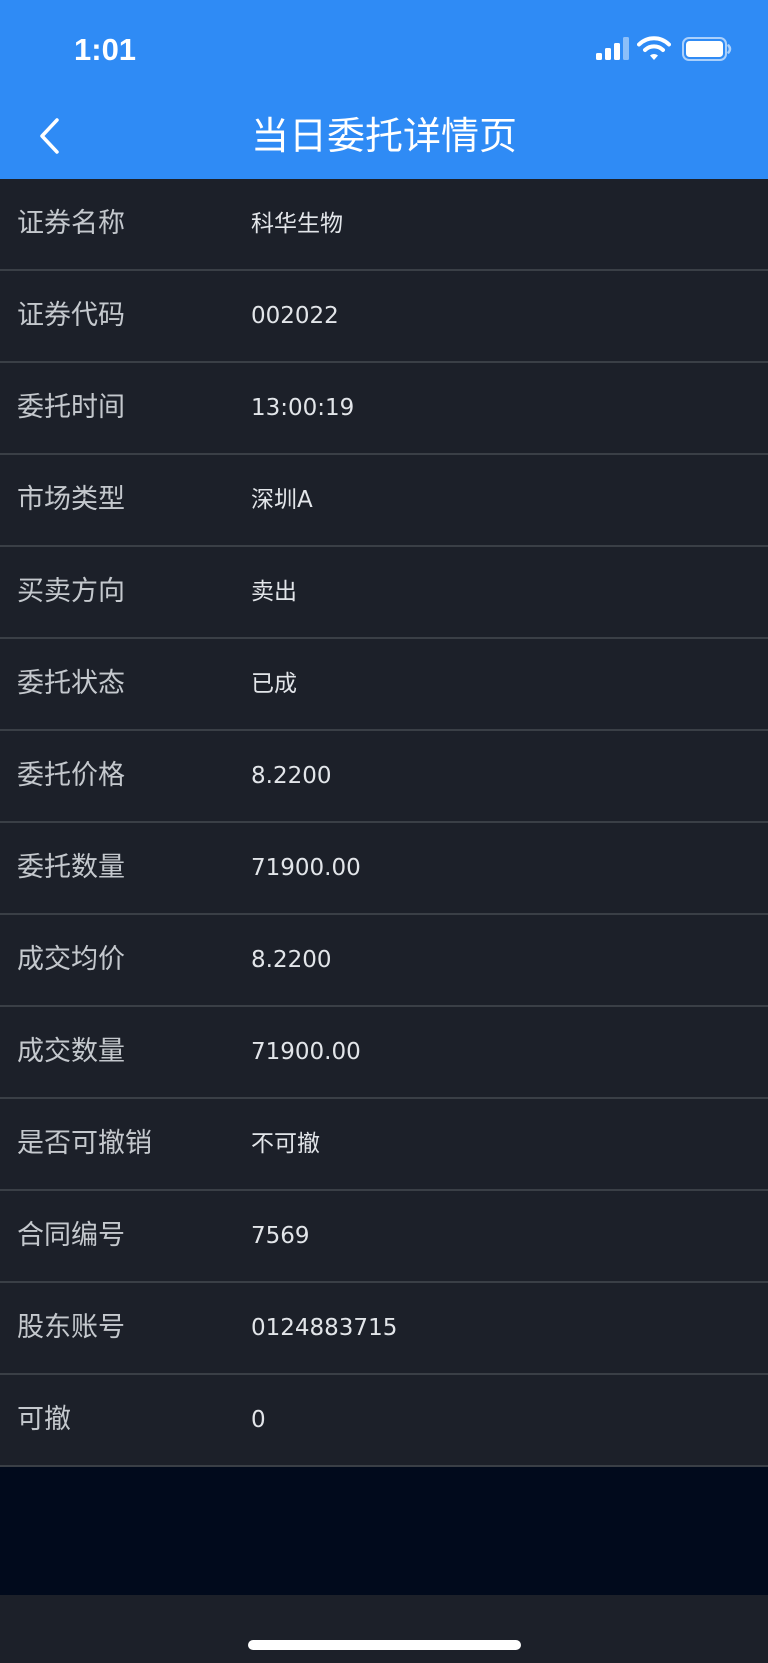 The width and height of the screenshot is (768, 1663). Describe the element at coordinates (384, 777) in the screenshot. I see `detail-row-order-price: 委托价格 8.2200` at that location.